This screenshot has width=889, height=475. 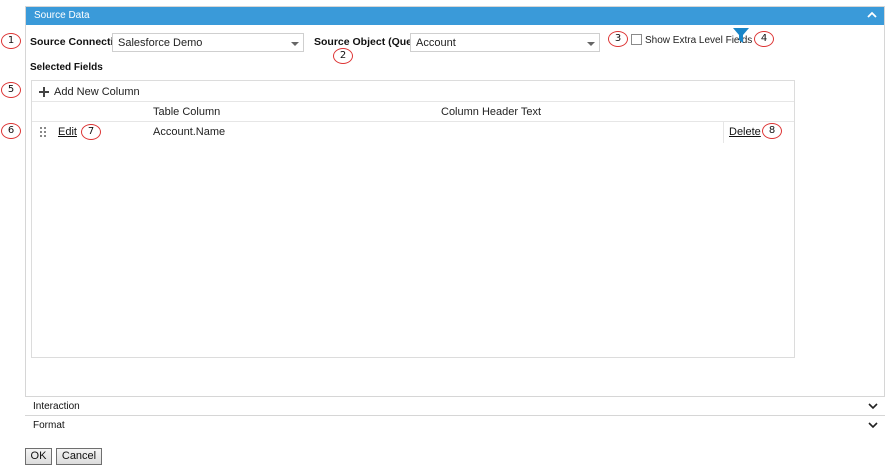 I want to click on callout-6: 6, so click(x=11, y=131).